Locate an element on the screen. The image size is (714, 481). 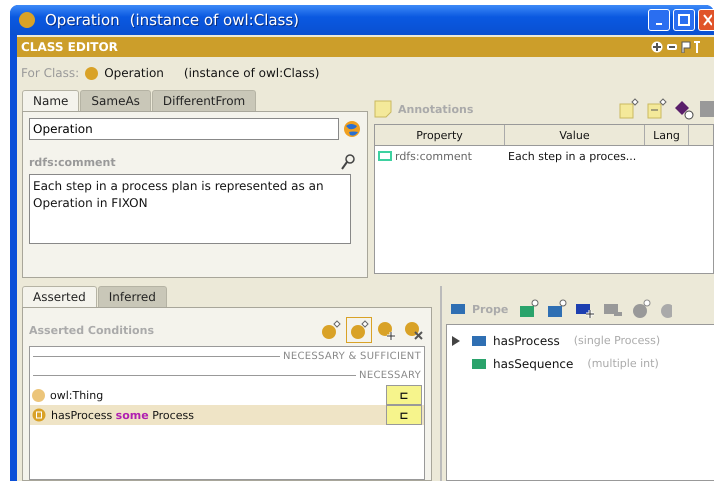
property-detail: (multiple int) is located at coordinates (623, 363).